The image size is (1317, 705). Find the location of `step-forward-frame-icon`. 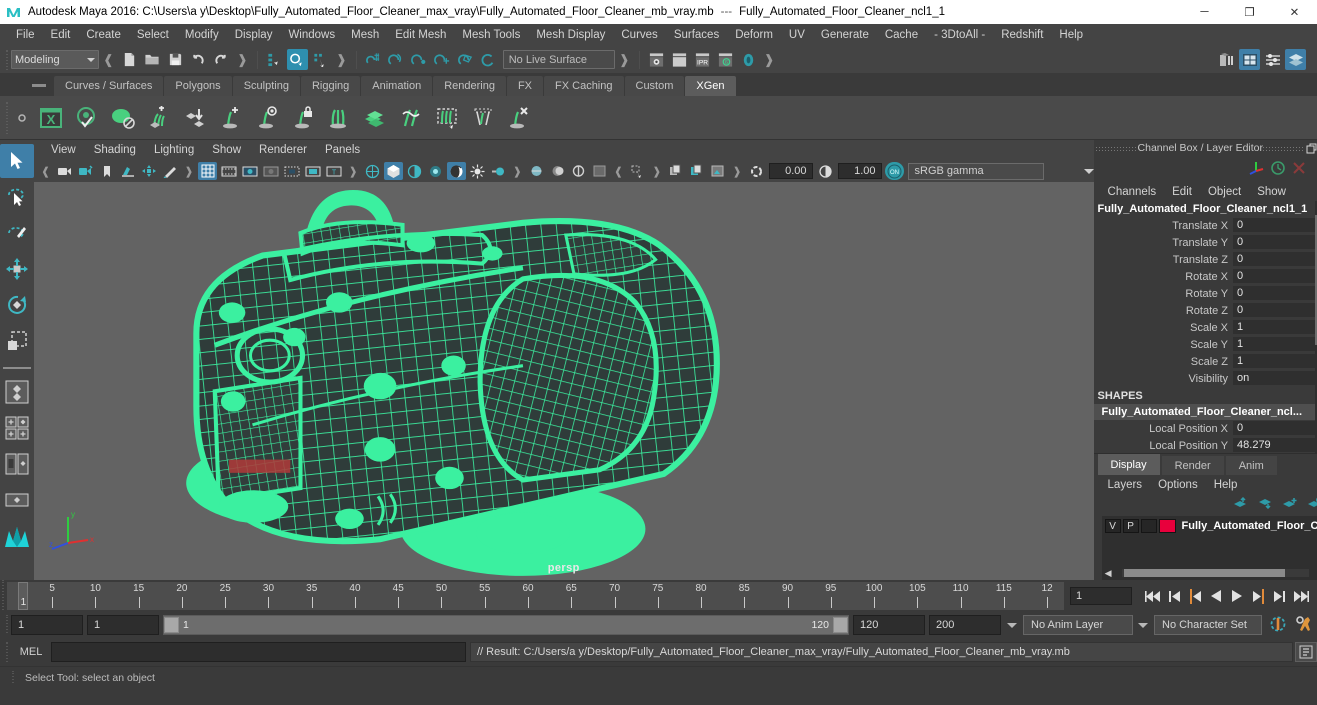

step-forward-frame-icon is located at coordinates (1279, 596).